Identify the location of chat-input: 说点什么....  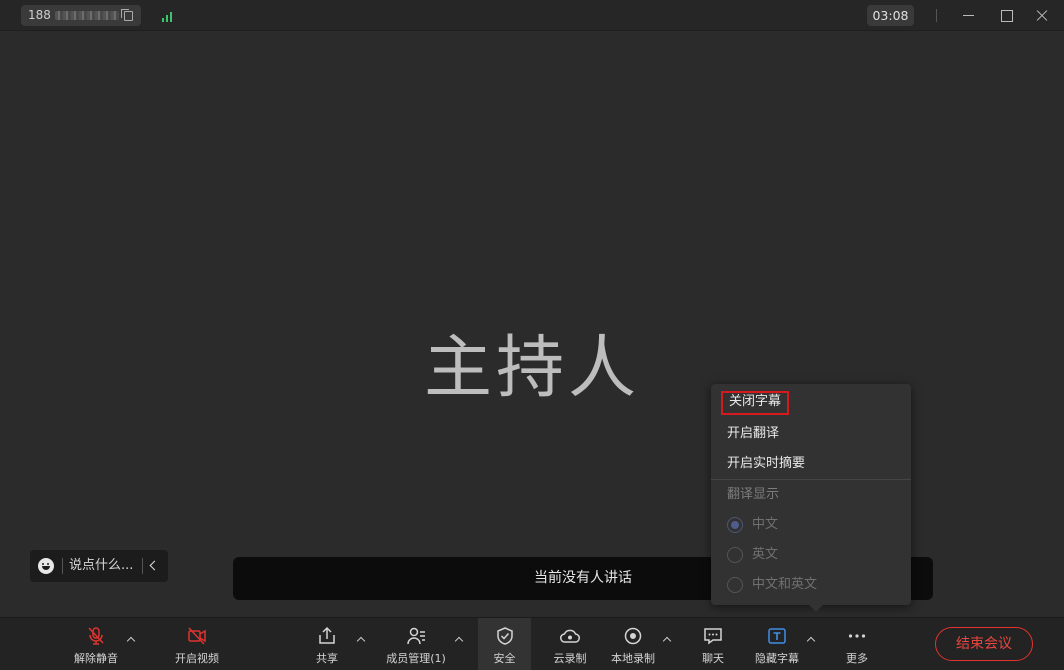
(101, 566).